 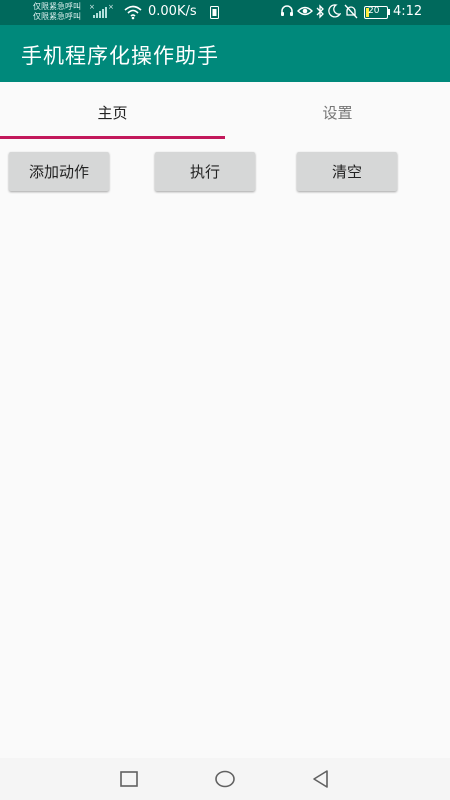 I want to click on moon-icon, so click(x=334, y=11).